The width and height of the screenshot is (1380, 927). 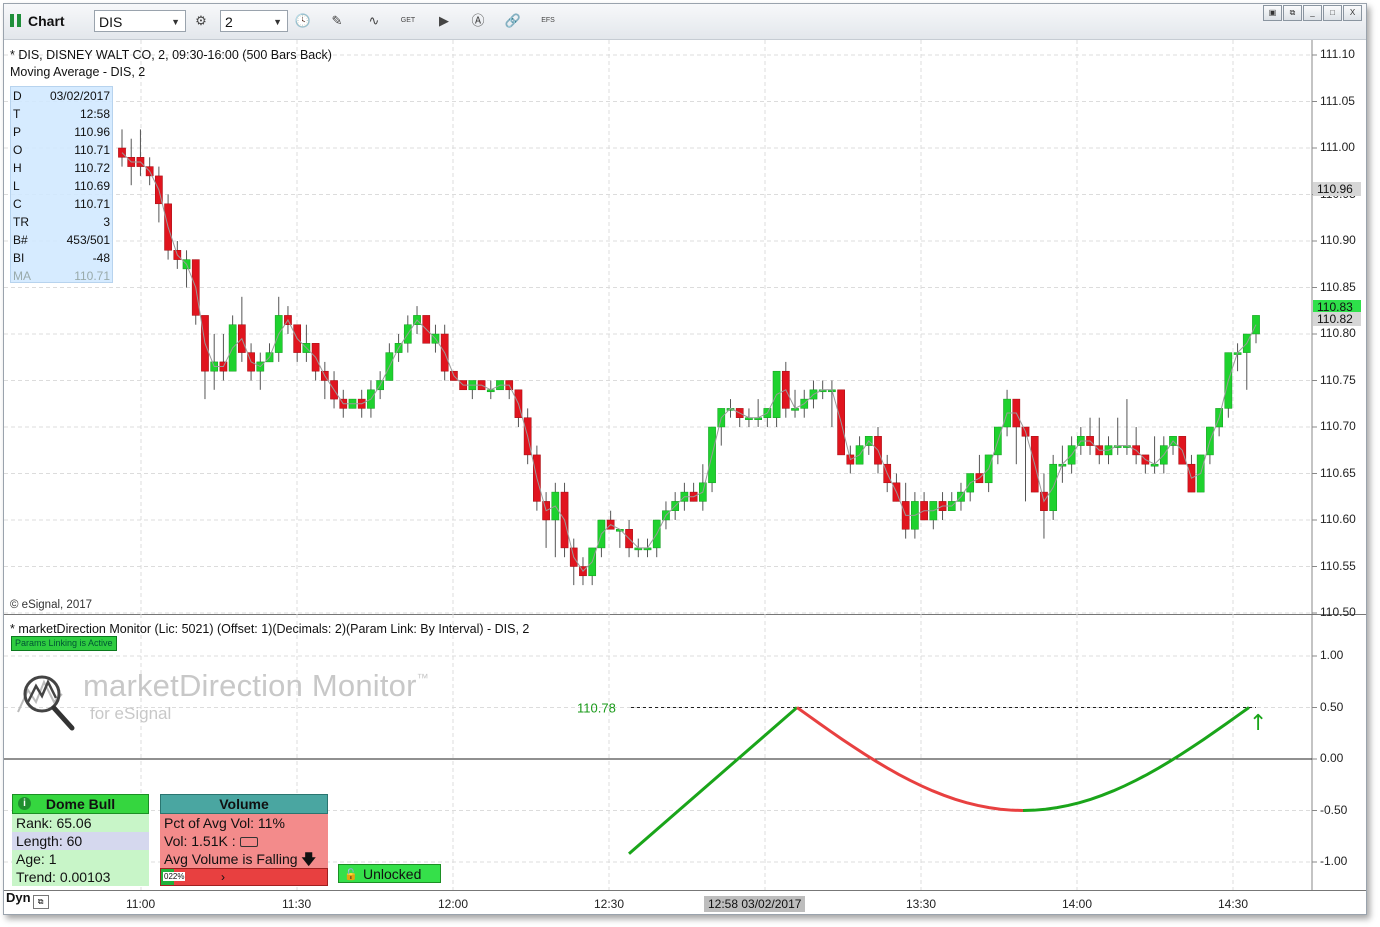 I want to click on price-tag: 110.96, so click(x=1337, y=189).